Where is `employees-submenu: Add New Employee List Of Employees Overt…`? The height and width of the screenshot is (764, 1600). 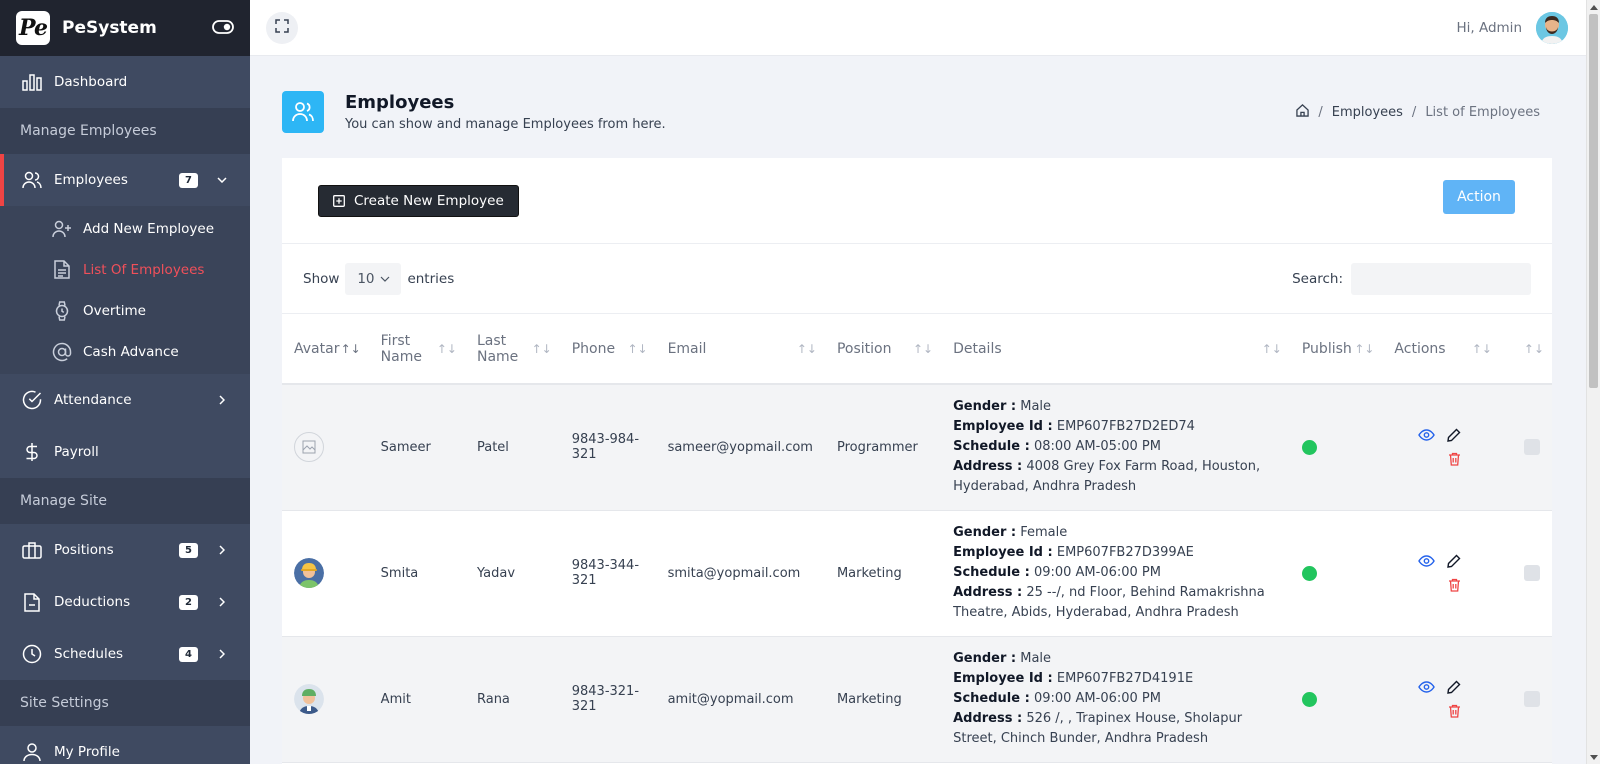
employees-submenu: Add New Employee List Of Employees Overt… is located at coordinates (125, 290).